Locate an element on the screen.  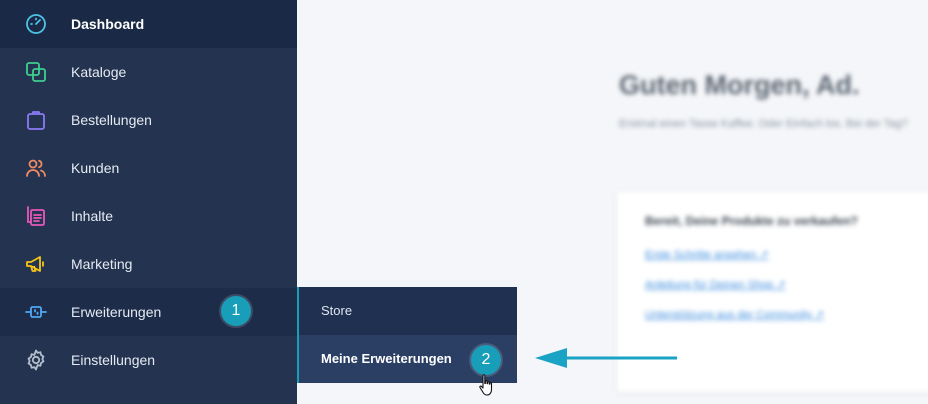
sidebar-item-inhalte: Inhalte is located at coordinates (148, 216).